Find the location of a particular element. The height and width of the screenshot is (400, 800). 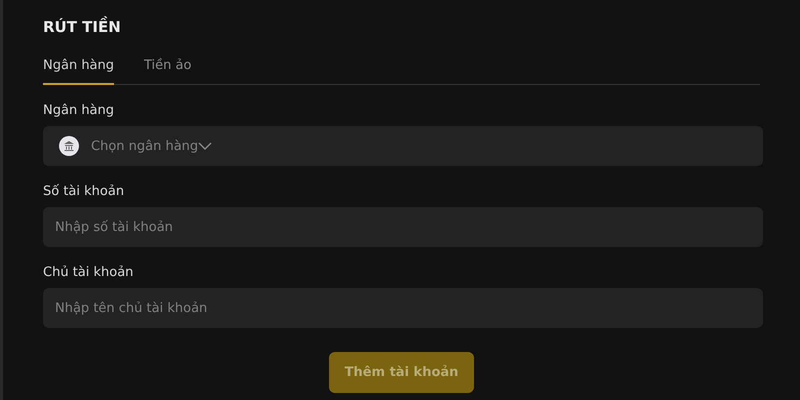

field-label: Số tài khoản is located at coordinates (84, 191).